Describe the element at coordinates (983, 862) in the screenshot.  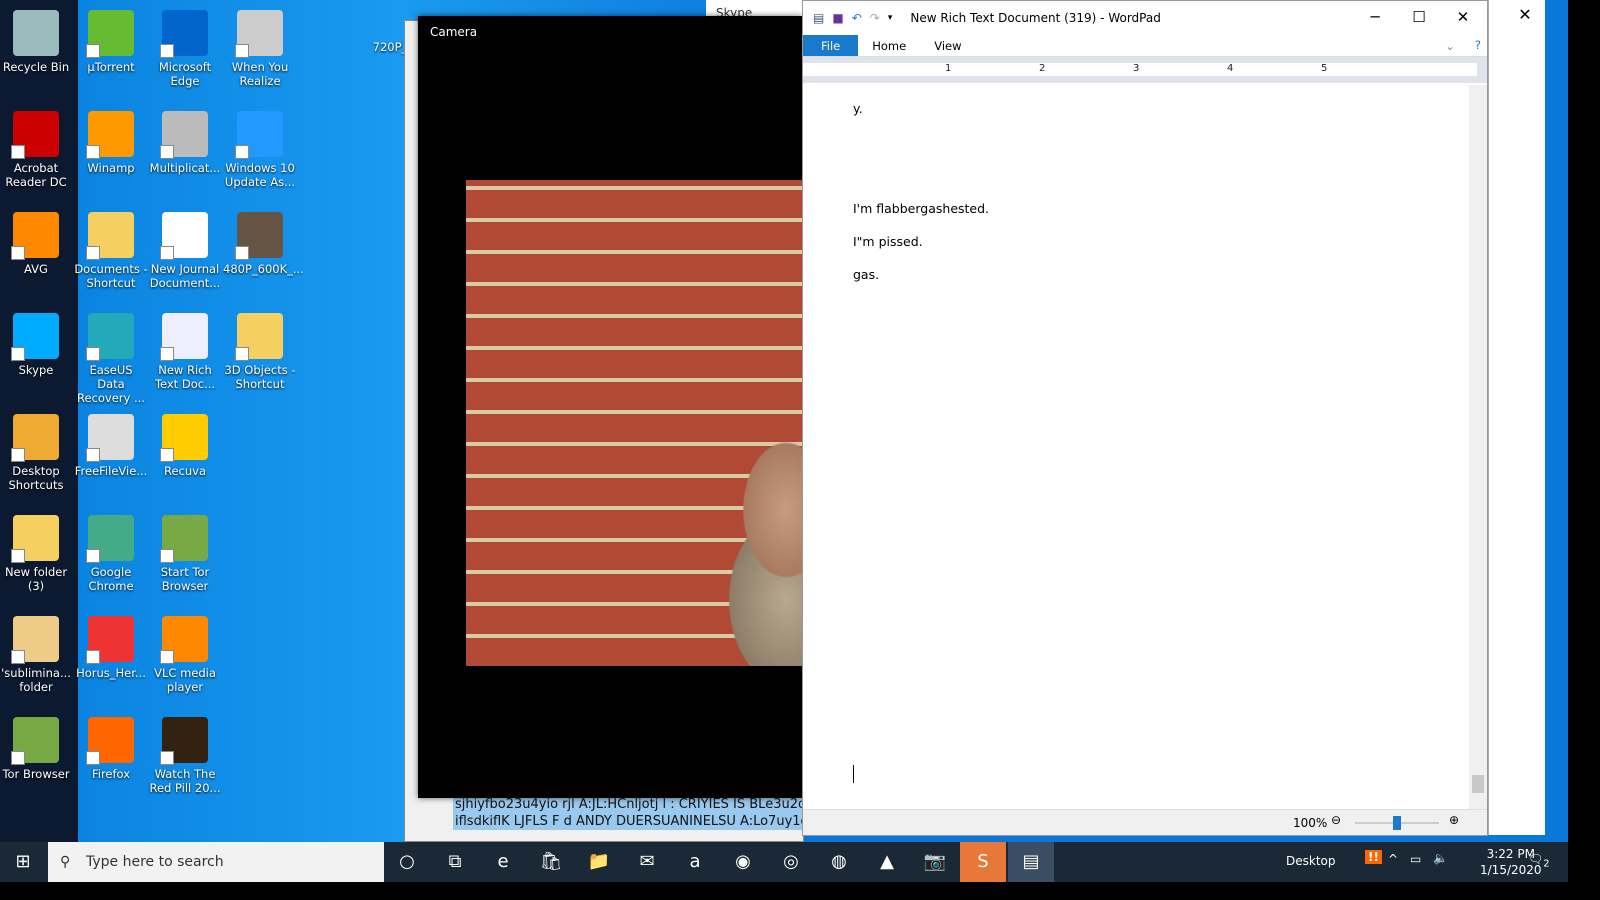
I see `taskbar-skype-icon: S` at that location.